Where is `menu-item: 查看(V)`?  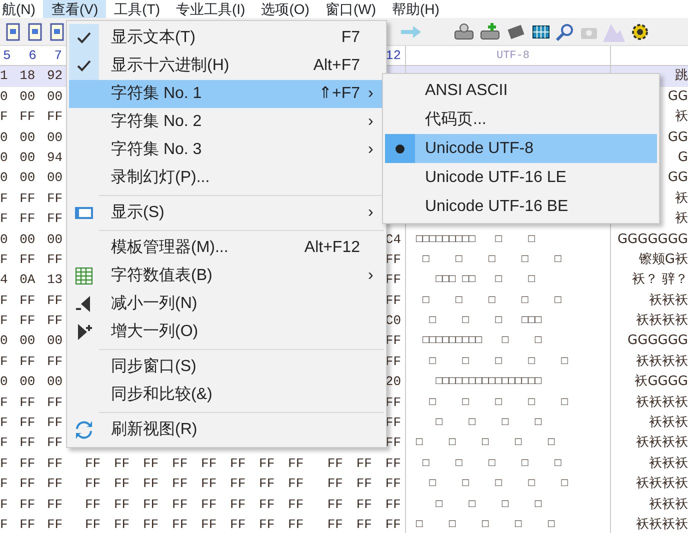 menu-item: 查看(V) is located at coordinates (74, 9).